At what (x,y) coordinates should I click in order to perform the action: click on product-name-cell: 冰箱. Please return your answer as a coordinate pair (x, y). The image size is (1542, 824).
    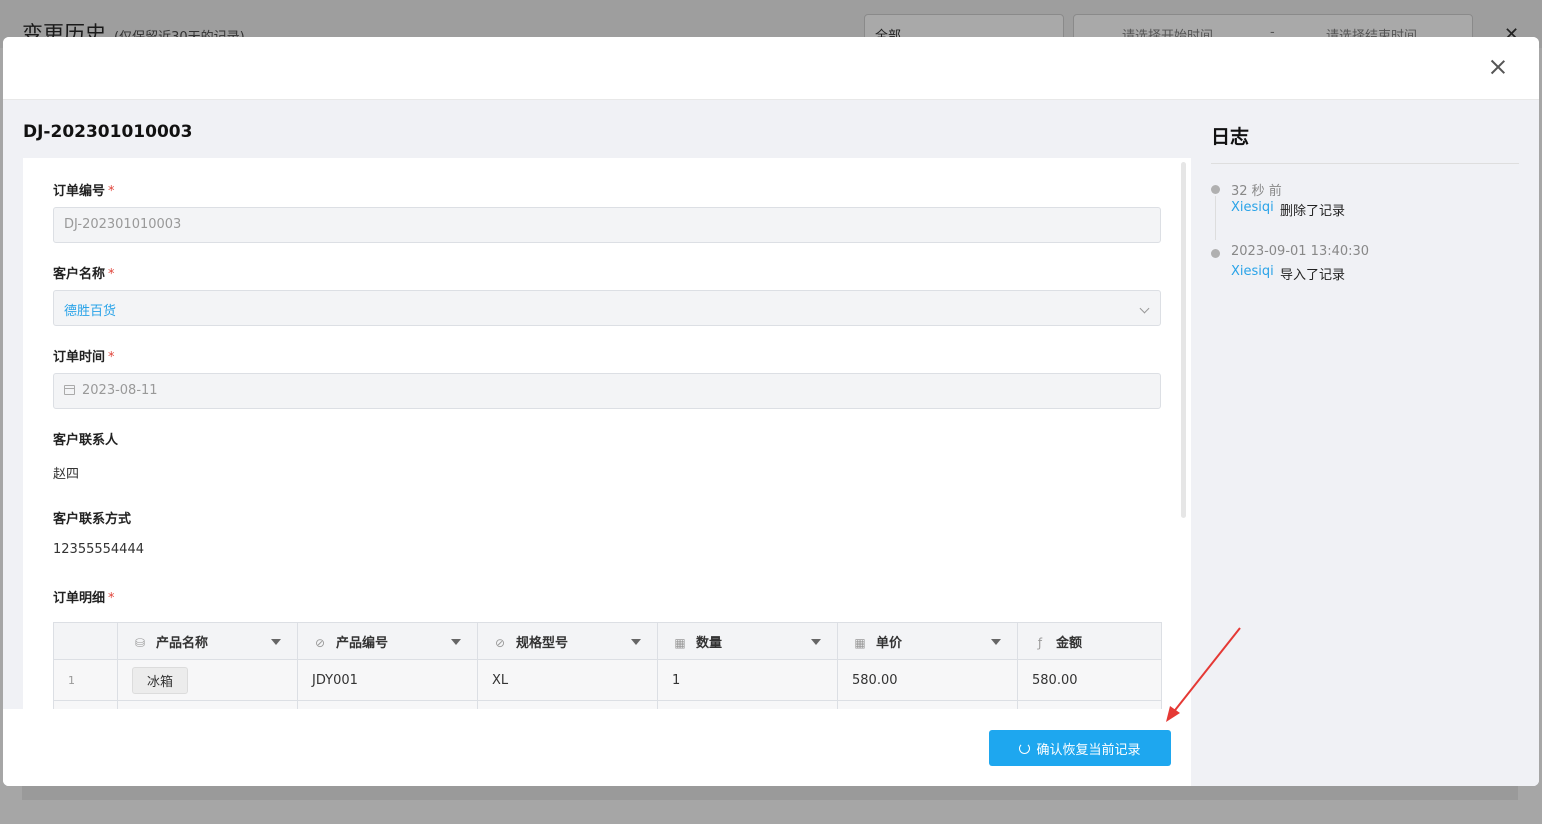
    Looking at the image, I should click on (207, 680).